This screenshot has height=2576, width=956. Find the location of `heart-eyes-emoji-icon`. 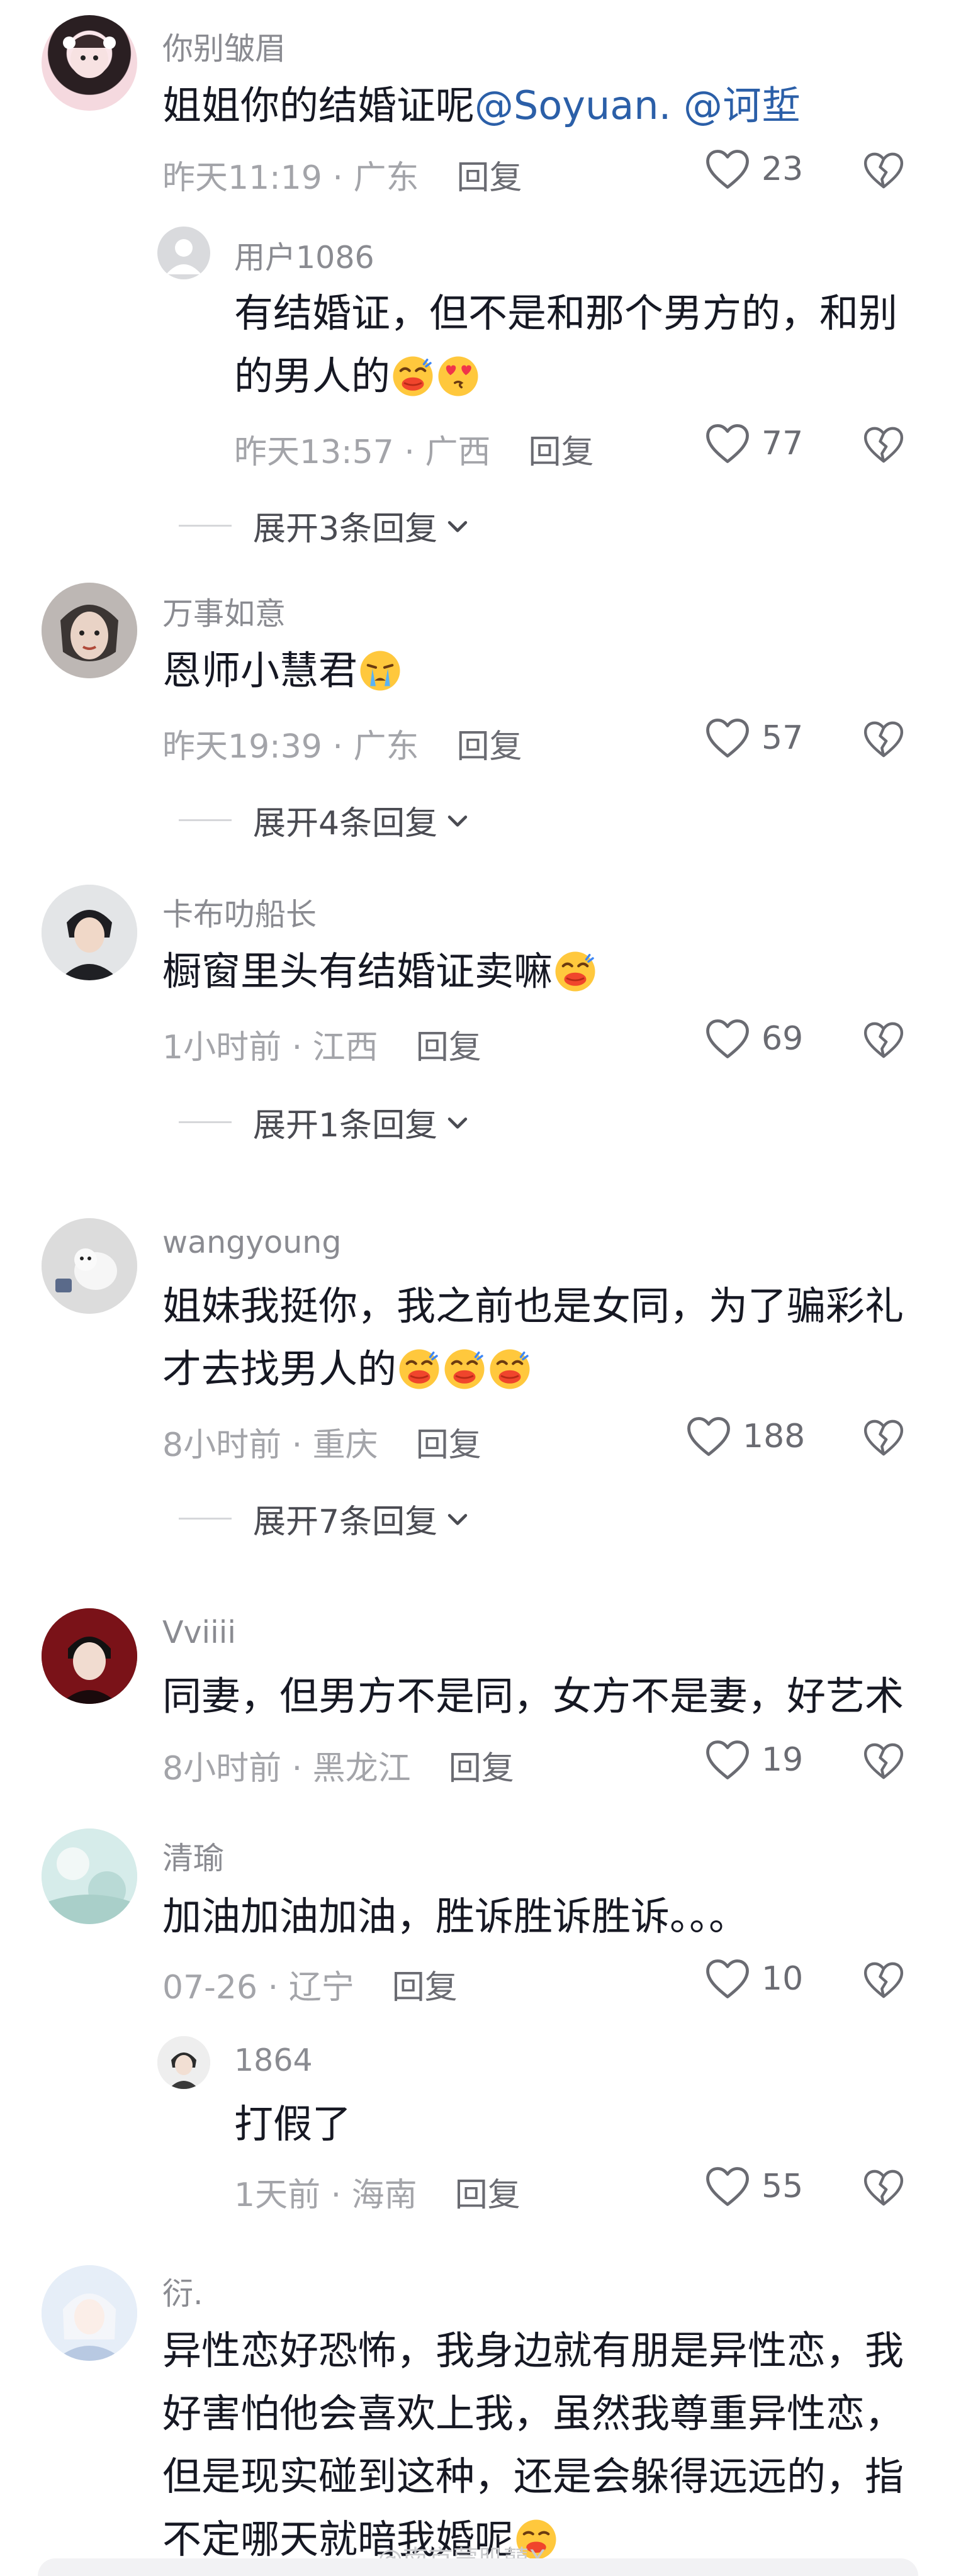

heart-eyes-emoji-icon is located at coordinates (458, 376).